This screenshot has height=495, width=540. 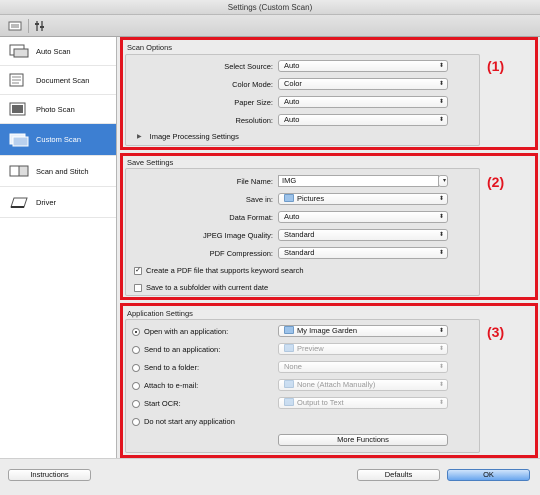 What do you see at coordinates (58, 202) in the screenshot?
I see `sidebar-item-driver: Driver` at bounding box center [58, 202].